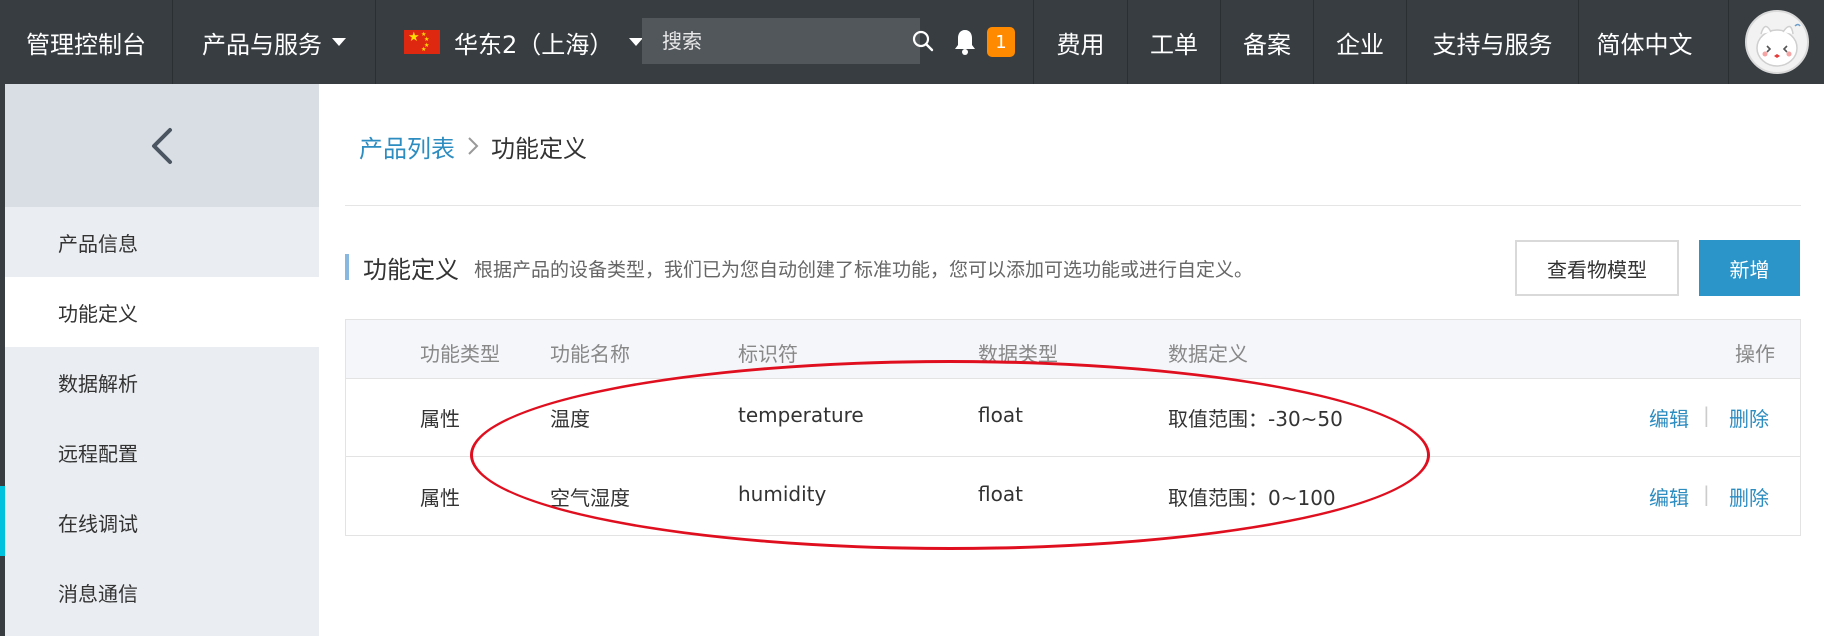 The height and width of the screenshot is (636, 1824). I want to click on bell-icon, so click(965, 42).